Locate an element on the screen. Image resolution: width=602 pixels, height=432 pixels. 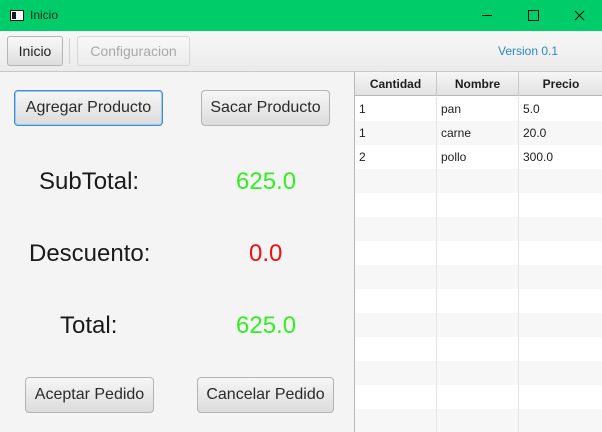
aceptar-pedido-button: Aceptar Pedido is located at coordinates (89, 395).